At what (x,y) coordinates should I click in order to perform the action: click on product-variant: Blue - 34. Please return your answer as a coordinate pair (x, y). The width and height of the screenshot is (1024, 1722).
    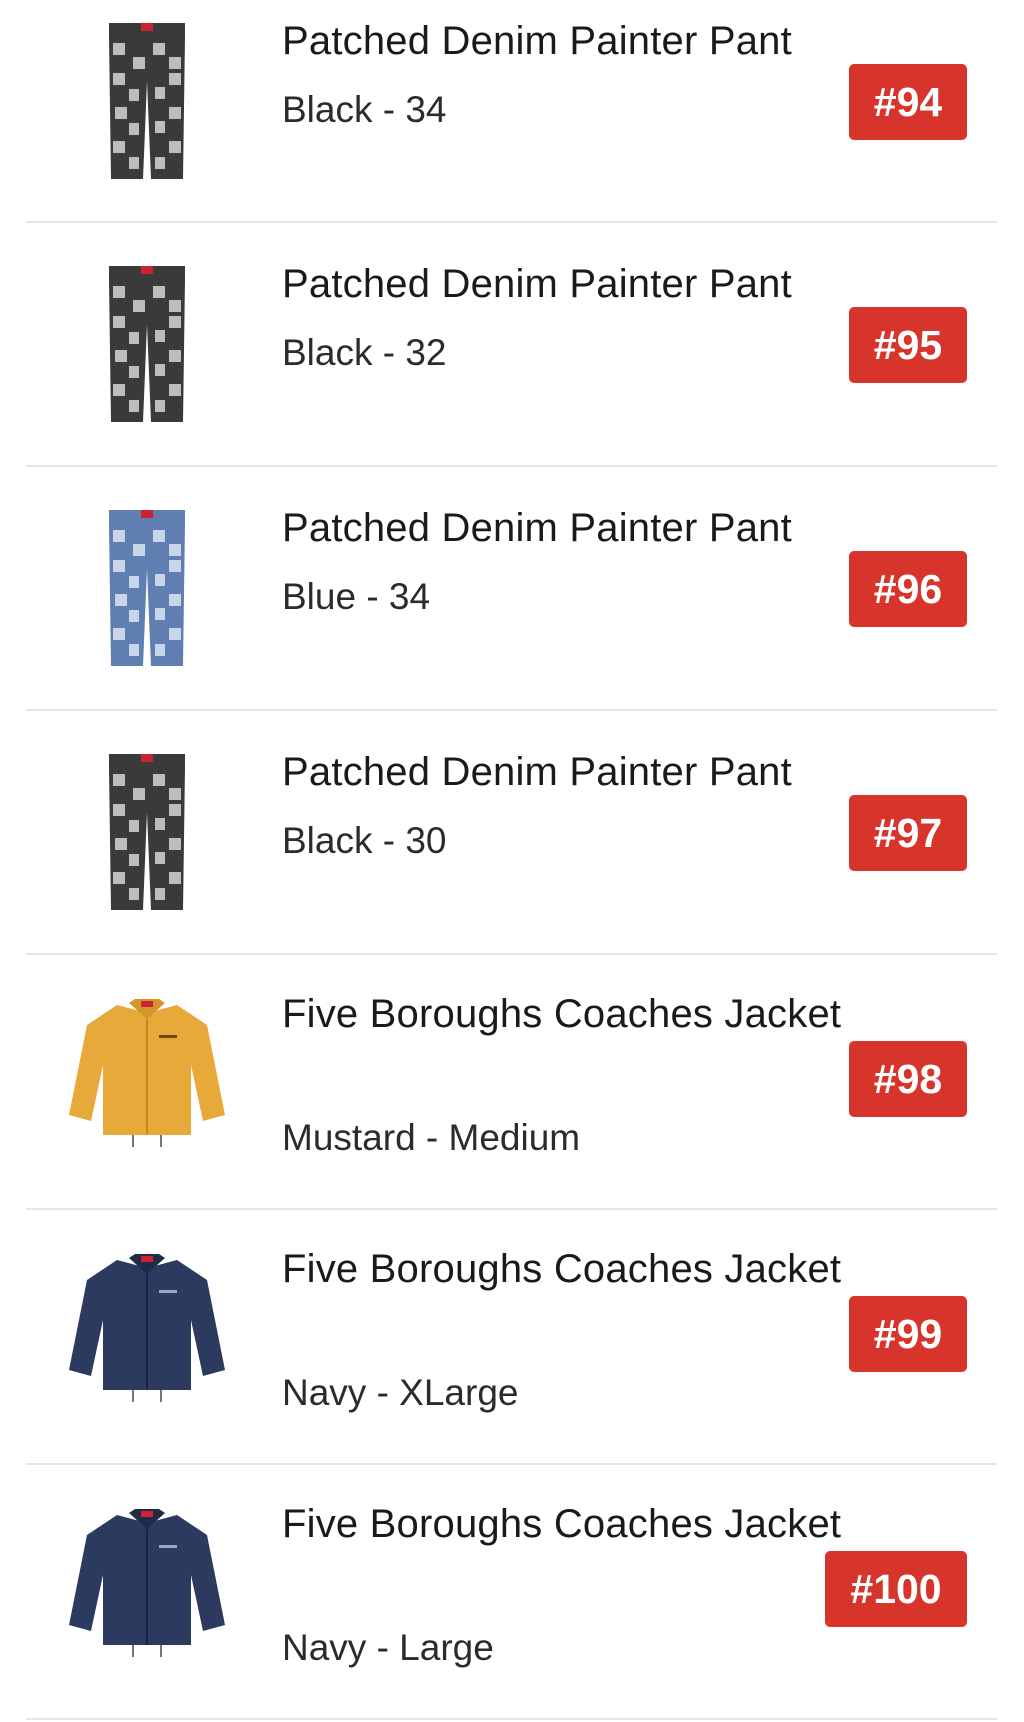
    Looking at the image, I should click on (356, 596).